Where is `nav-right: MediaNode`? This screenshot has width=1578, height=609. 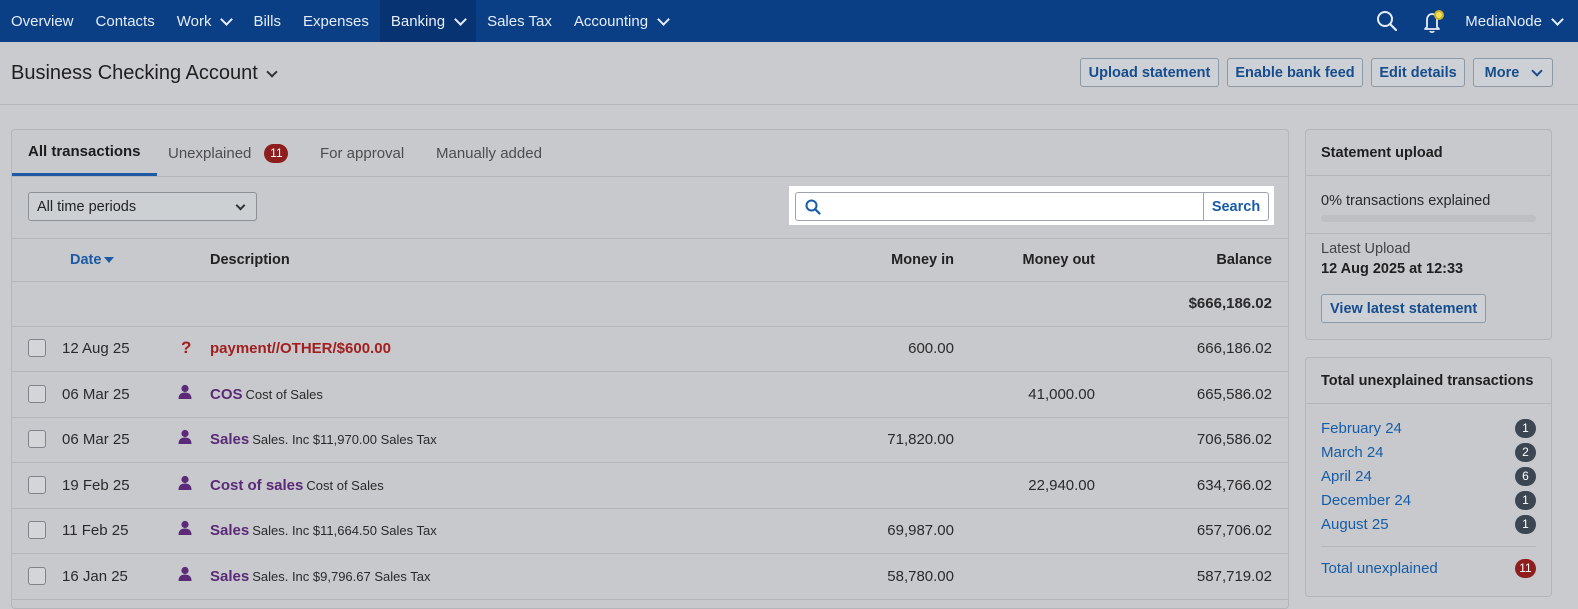 nav-right: MediaNode is located at coordinates (1475, 21).